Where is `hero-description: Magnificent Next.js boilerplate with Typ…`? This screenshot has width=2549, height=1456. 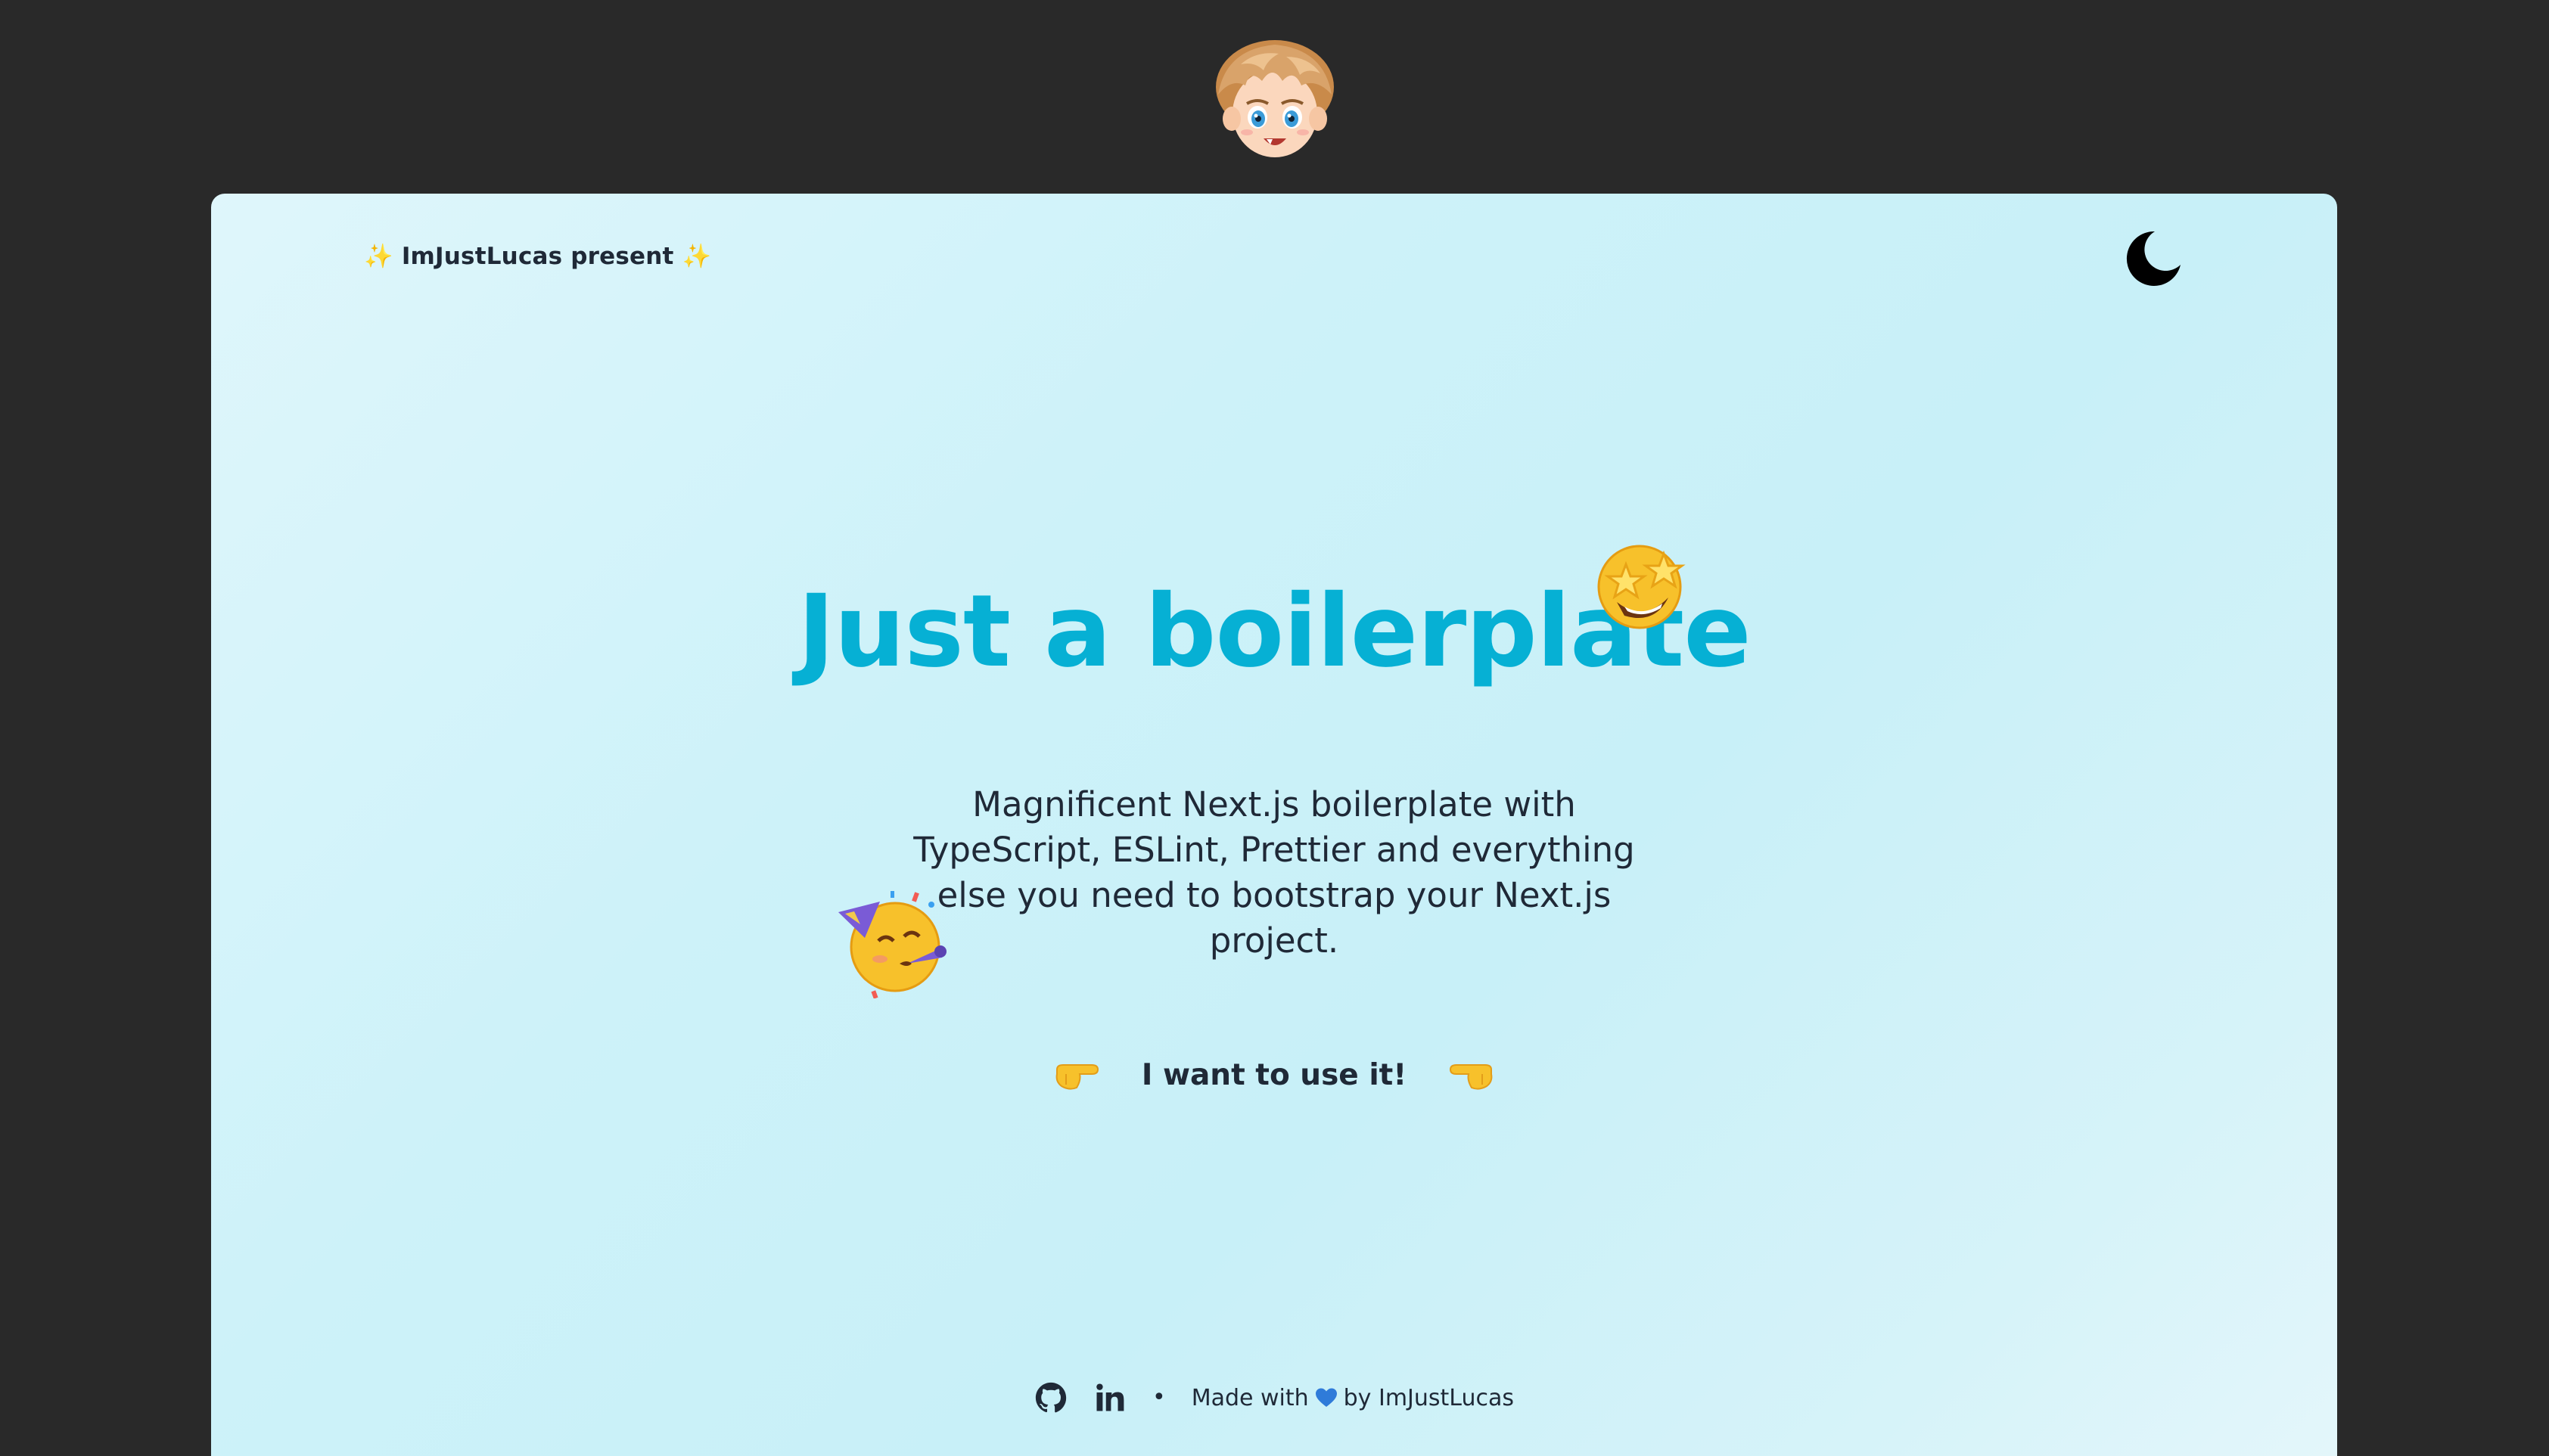
hero-description: Magnificent Next.js boilerplate with Typ… is located at coordinates (1274, 872).